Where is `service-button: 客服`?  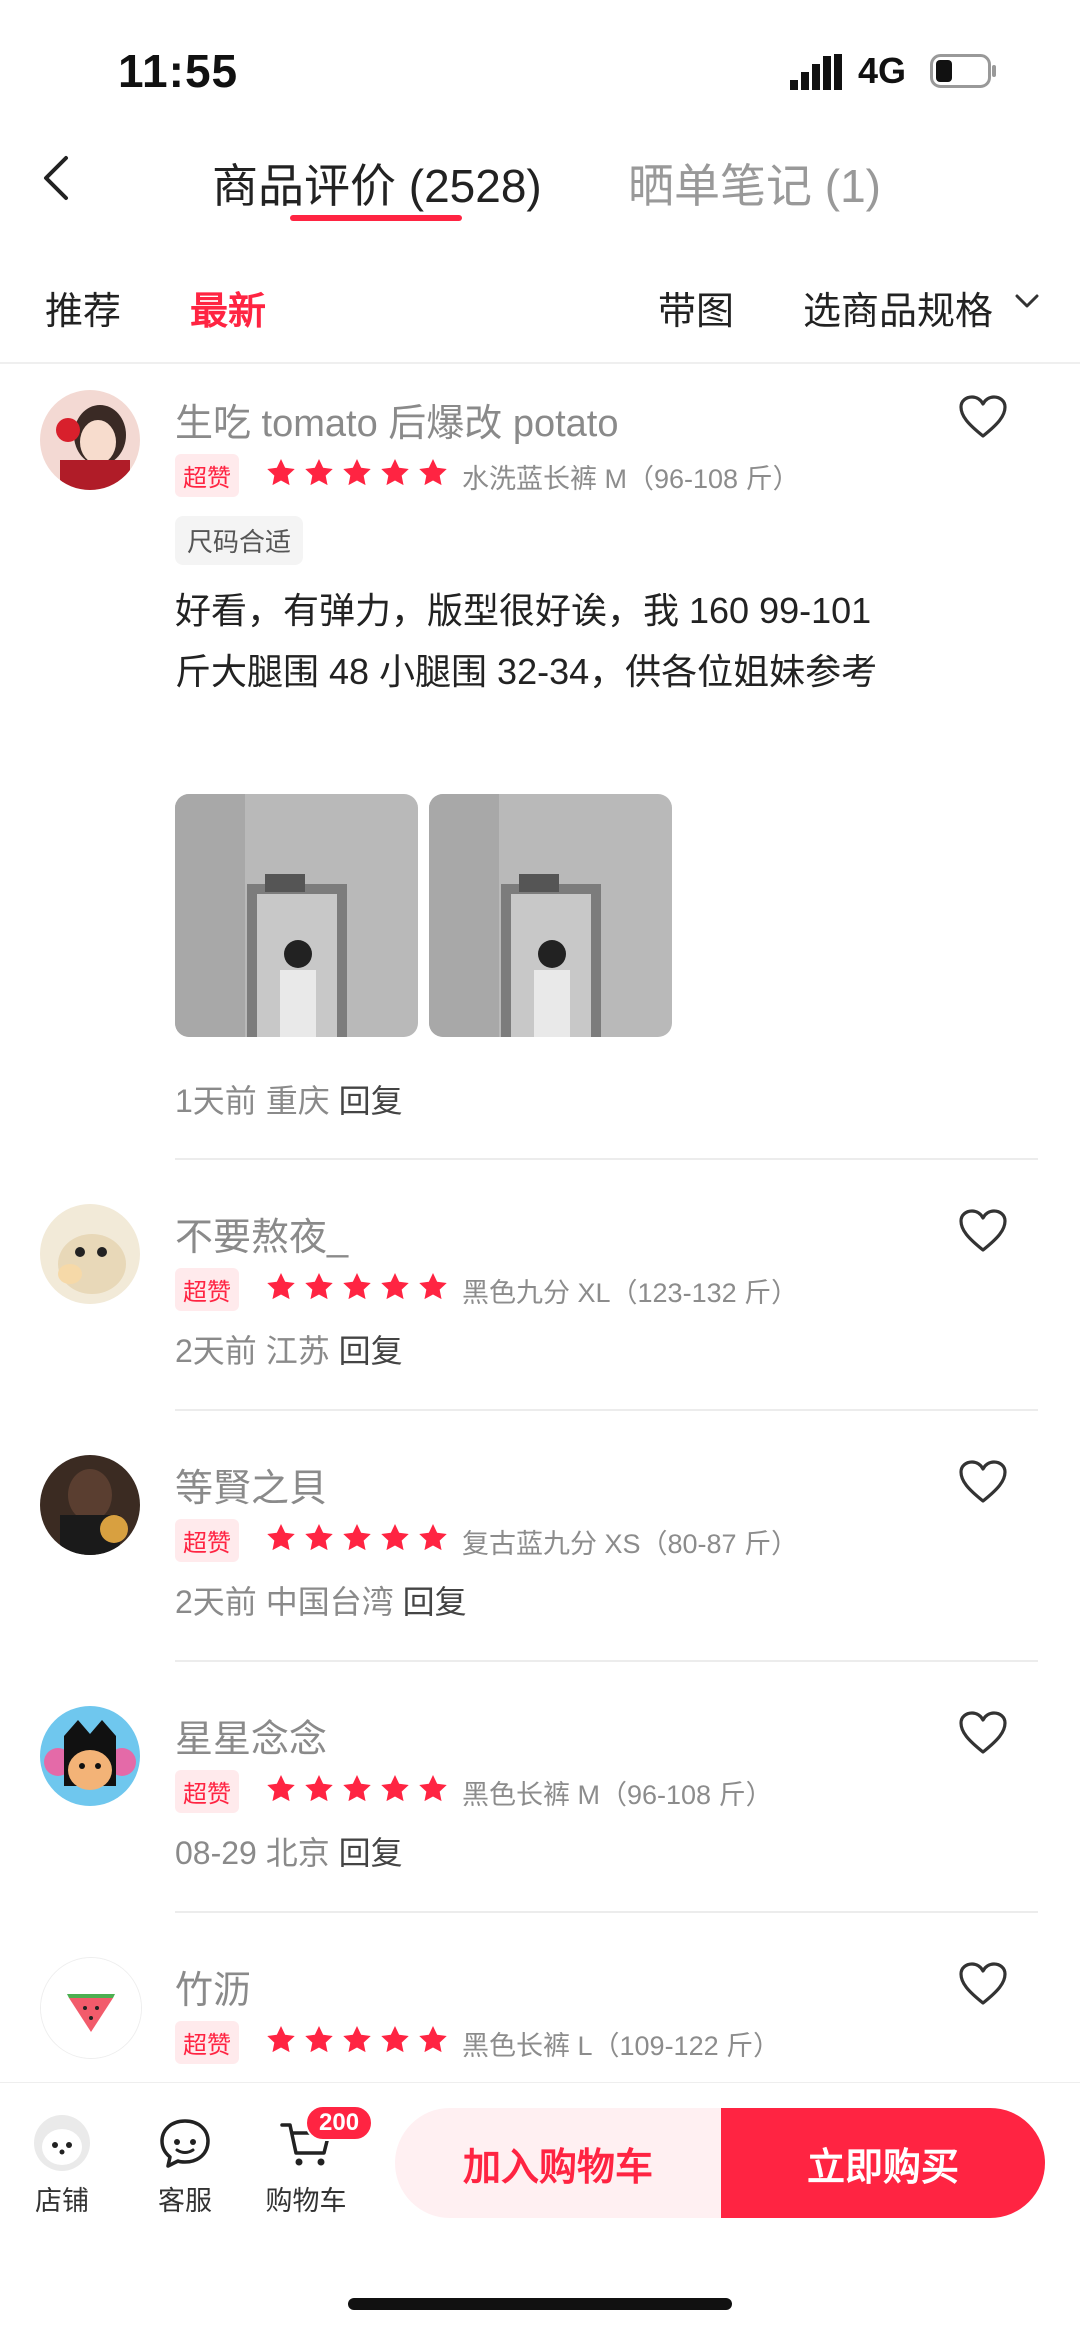
service-button: 客服 is located at coordinates (185, 2165).